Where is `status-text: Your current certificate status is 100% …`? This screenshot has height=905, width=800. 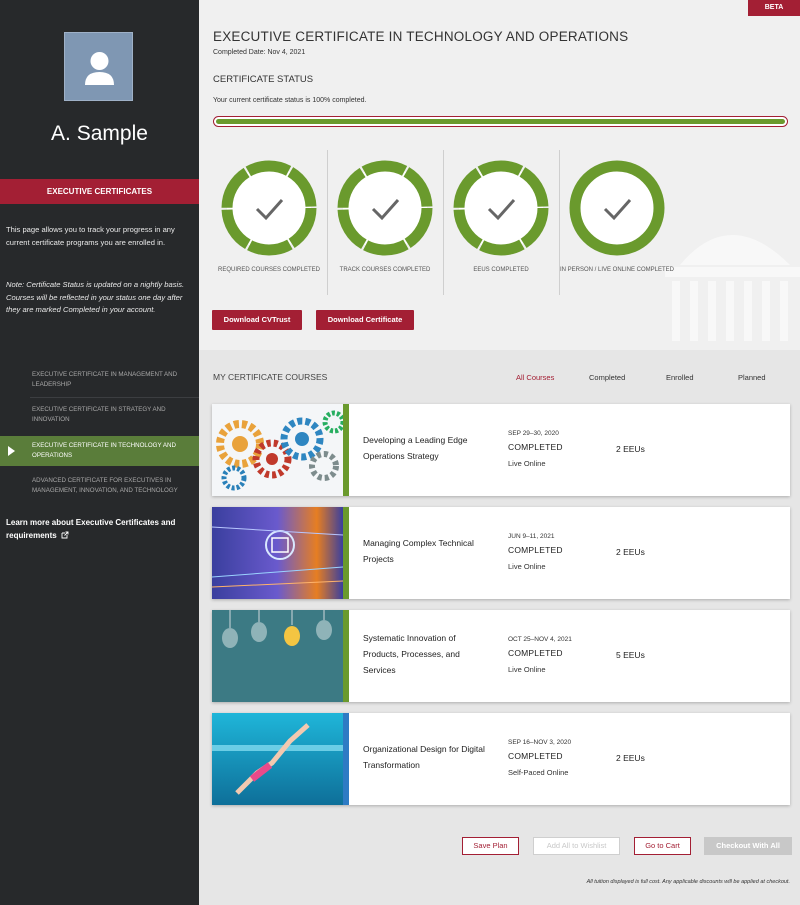
status-text: Your current certificate status is 100% … is located at coordinates (290, 100).